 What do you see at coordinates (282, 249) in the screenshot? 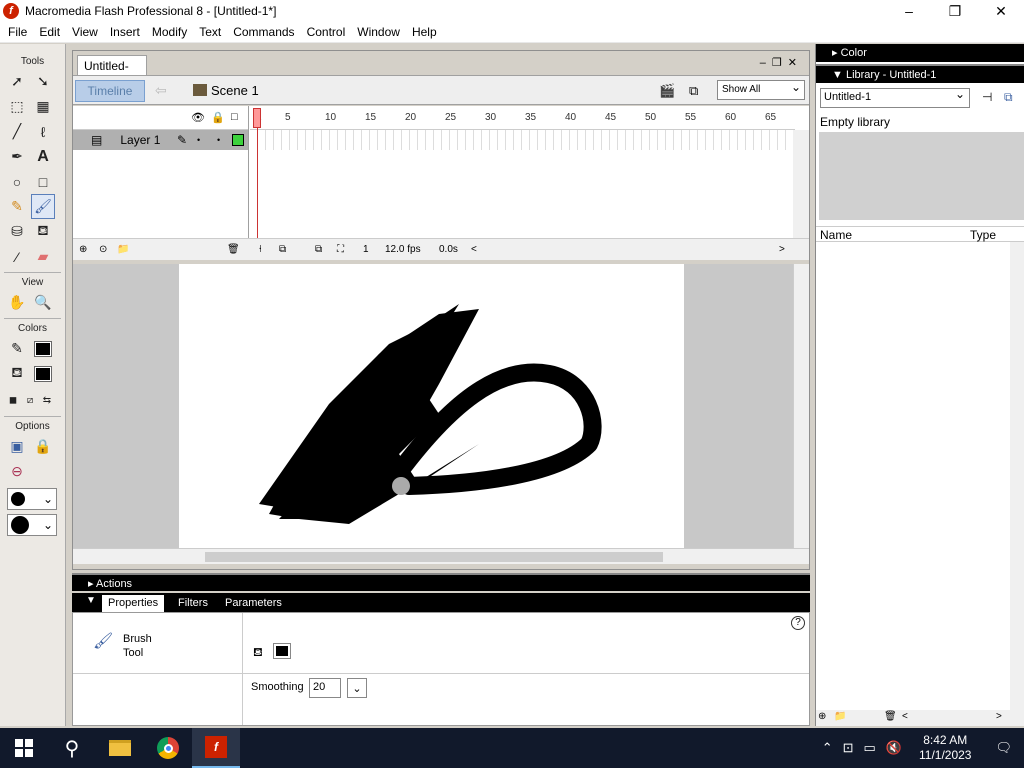
I see `onion-skin-icon: ⧉` at bounding box center [282, 249].